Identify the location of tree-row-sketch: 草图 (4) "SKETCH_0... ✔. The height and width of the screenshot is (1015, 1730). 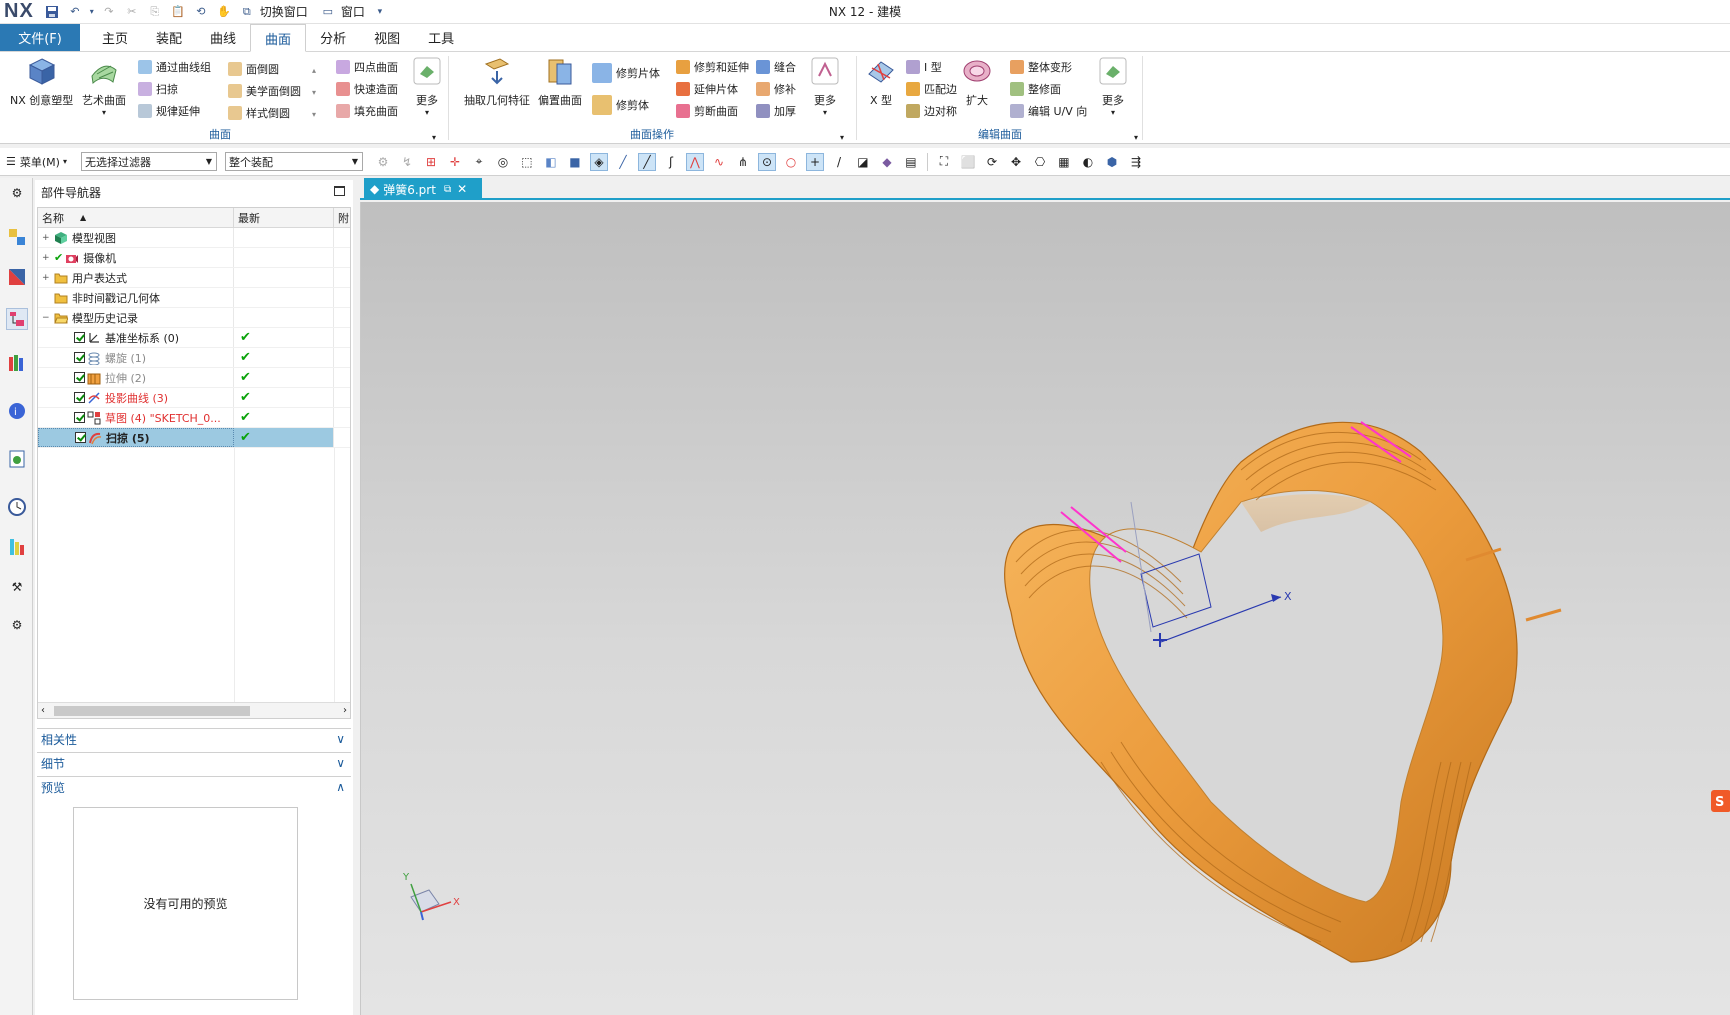
(194, 418).